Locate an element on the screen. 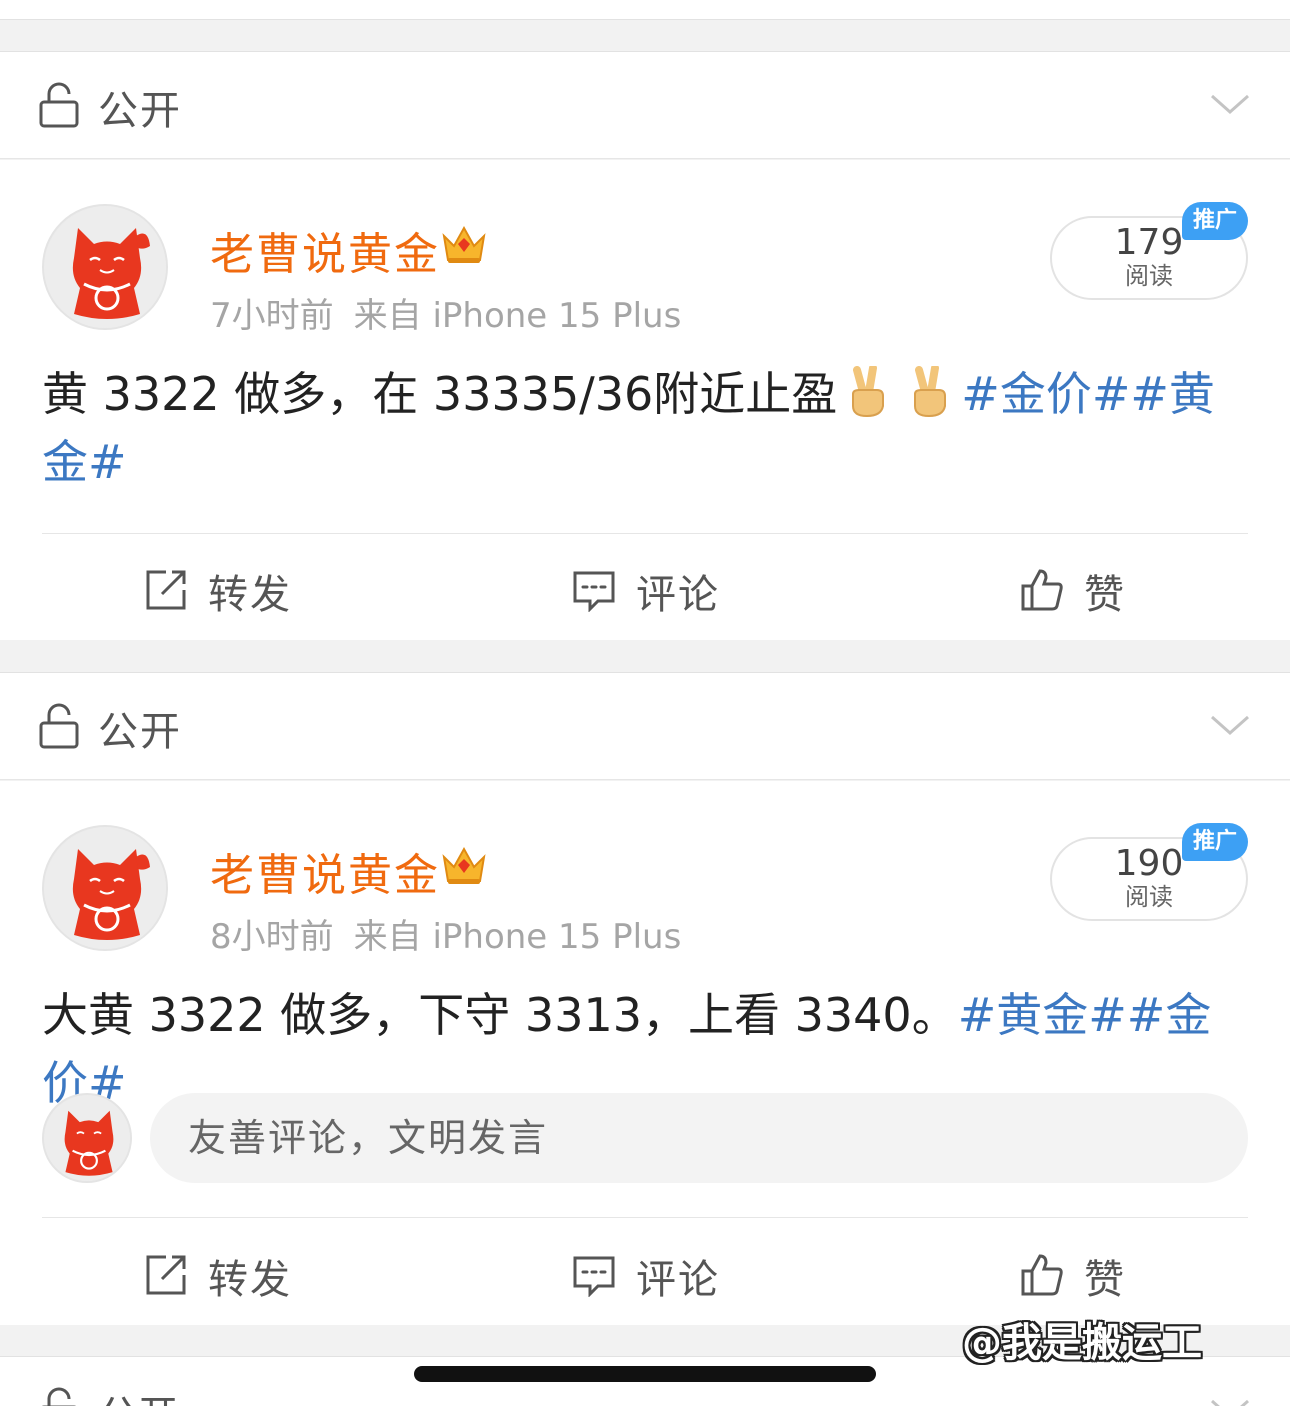 This screenshot has width=1290, height=1406. home-indicator is located at coordinates (645, 1374).